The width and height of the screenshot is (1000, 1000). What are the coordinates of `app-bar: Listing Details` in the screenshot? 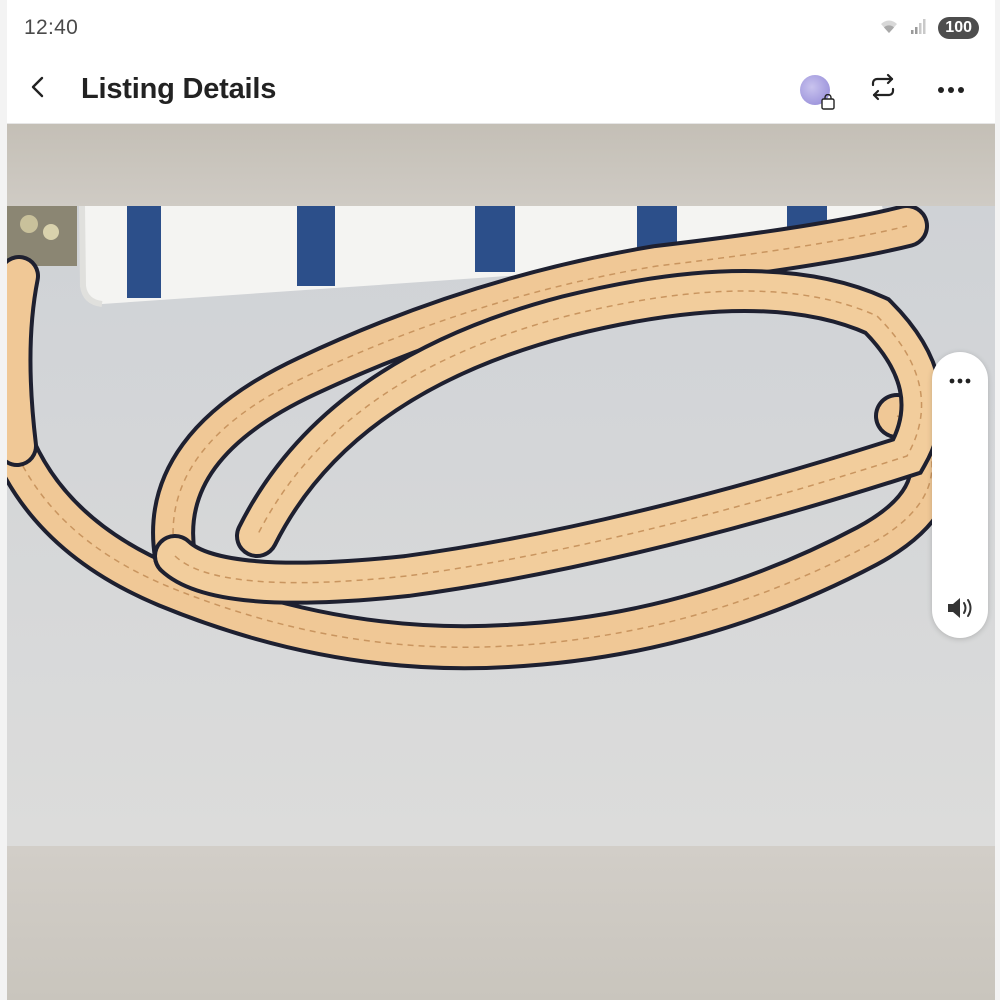 It's located at (501, 90).